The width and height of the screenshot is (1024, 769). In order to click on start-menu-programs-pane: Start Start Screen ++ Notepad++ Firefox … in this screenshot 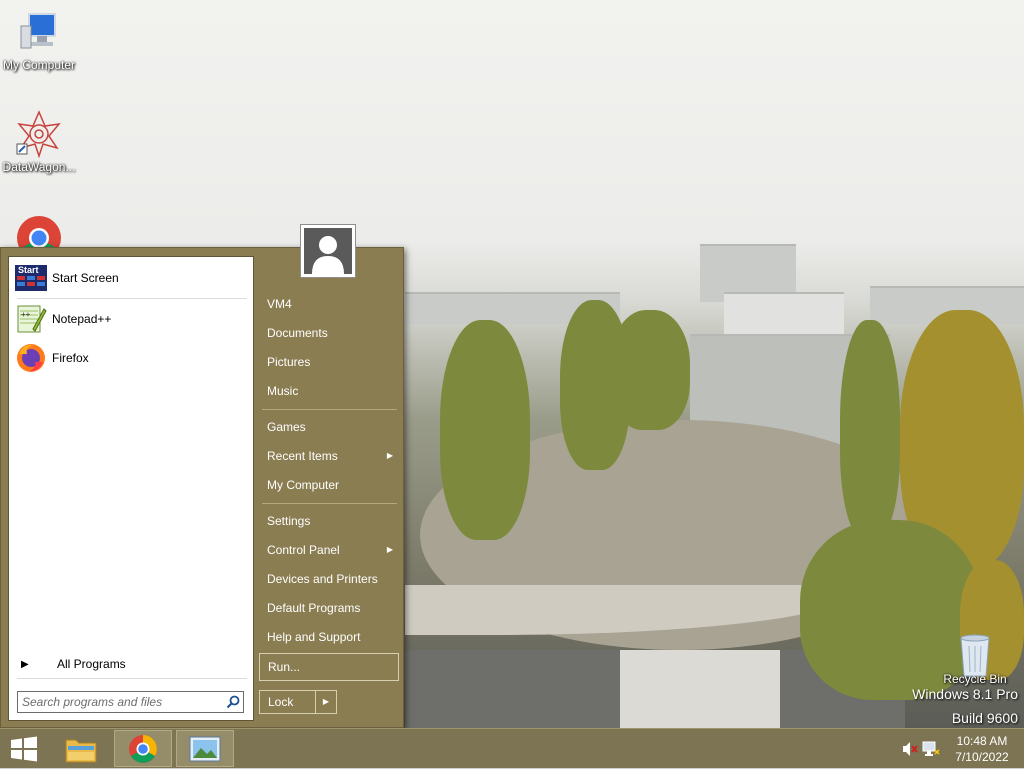, I will do `click(131, 488)`.